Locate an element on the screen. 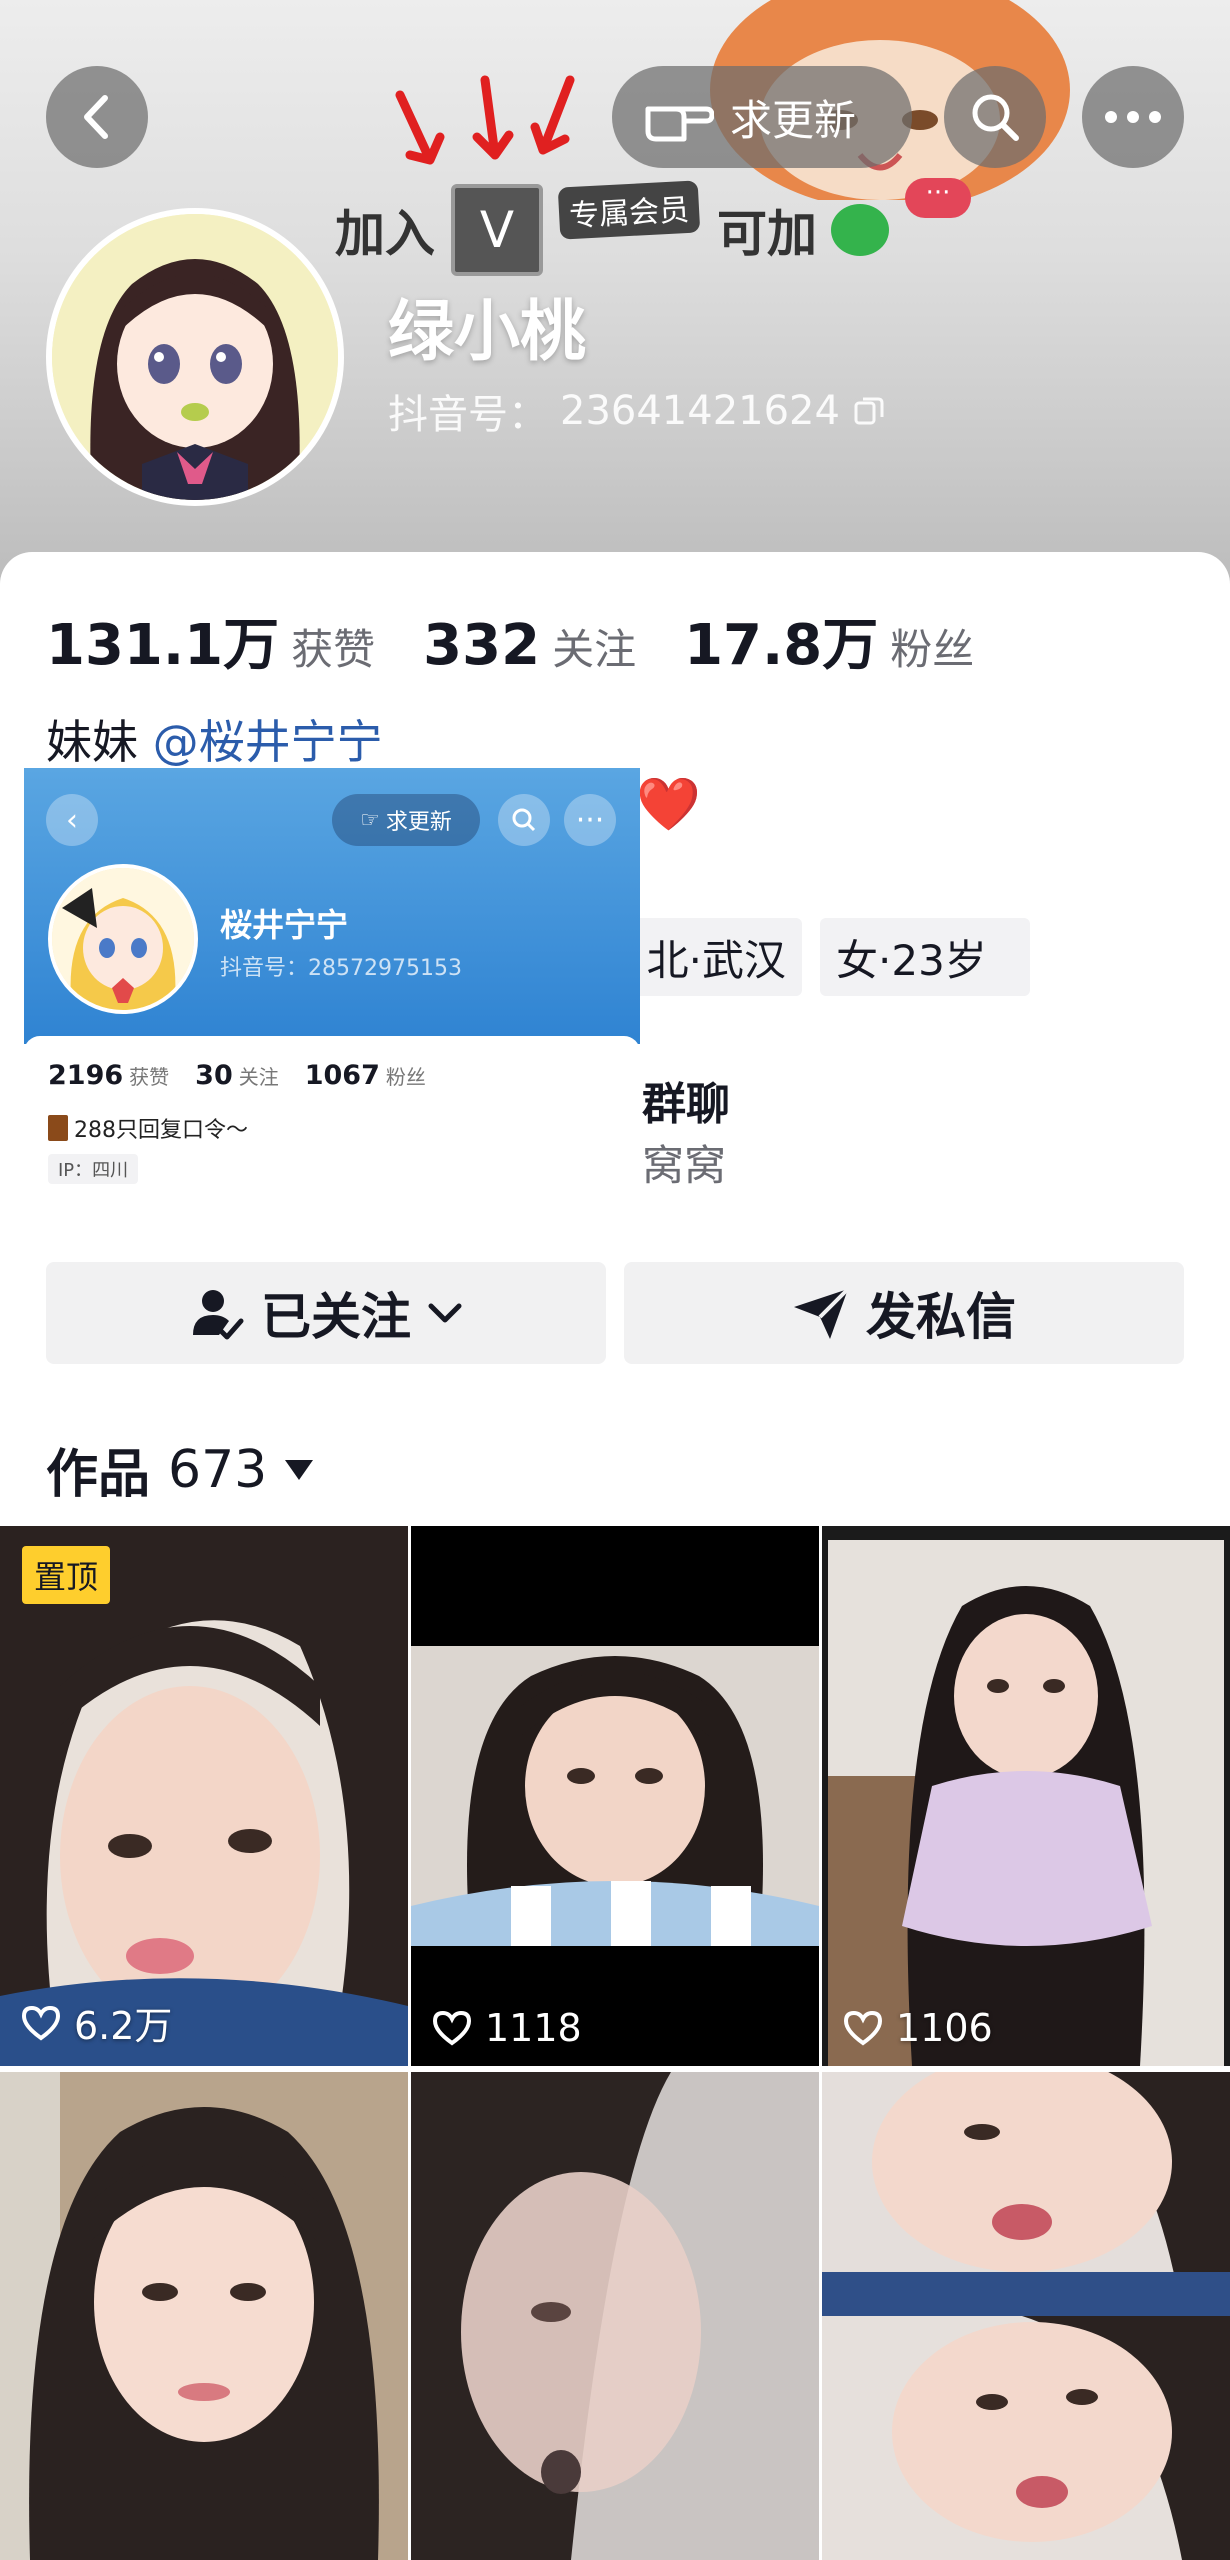 The height and width of the screenshot is (2560, 1230). embedded-uid-value: 28572975153 is located at coordinates (385, 968).